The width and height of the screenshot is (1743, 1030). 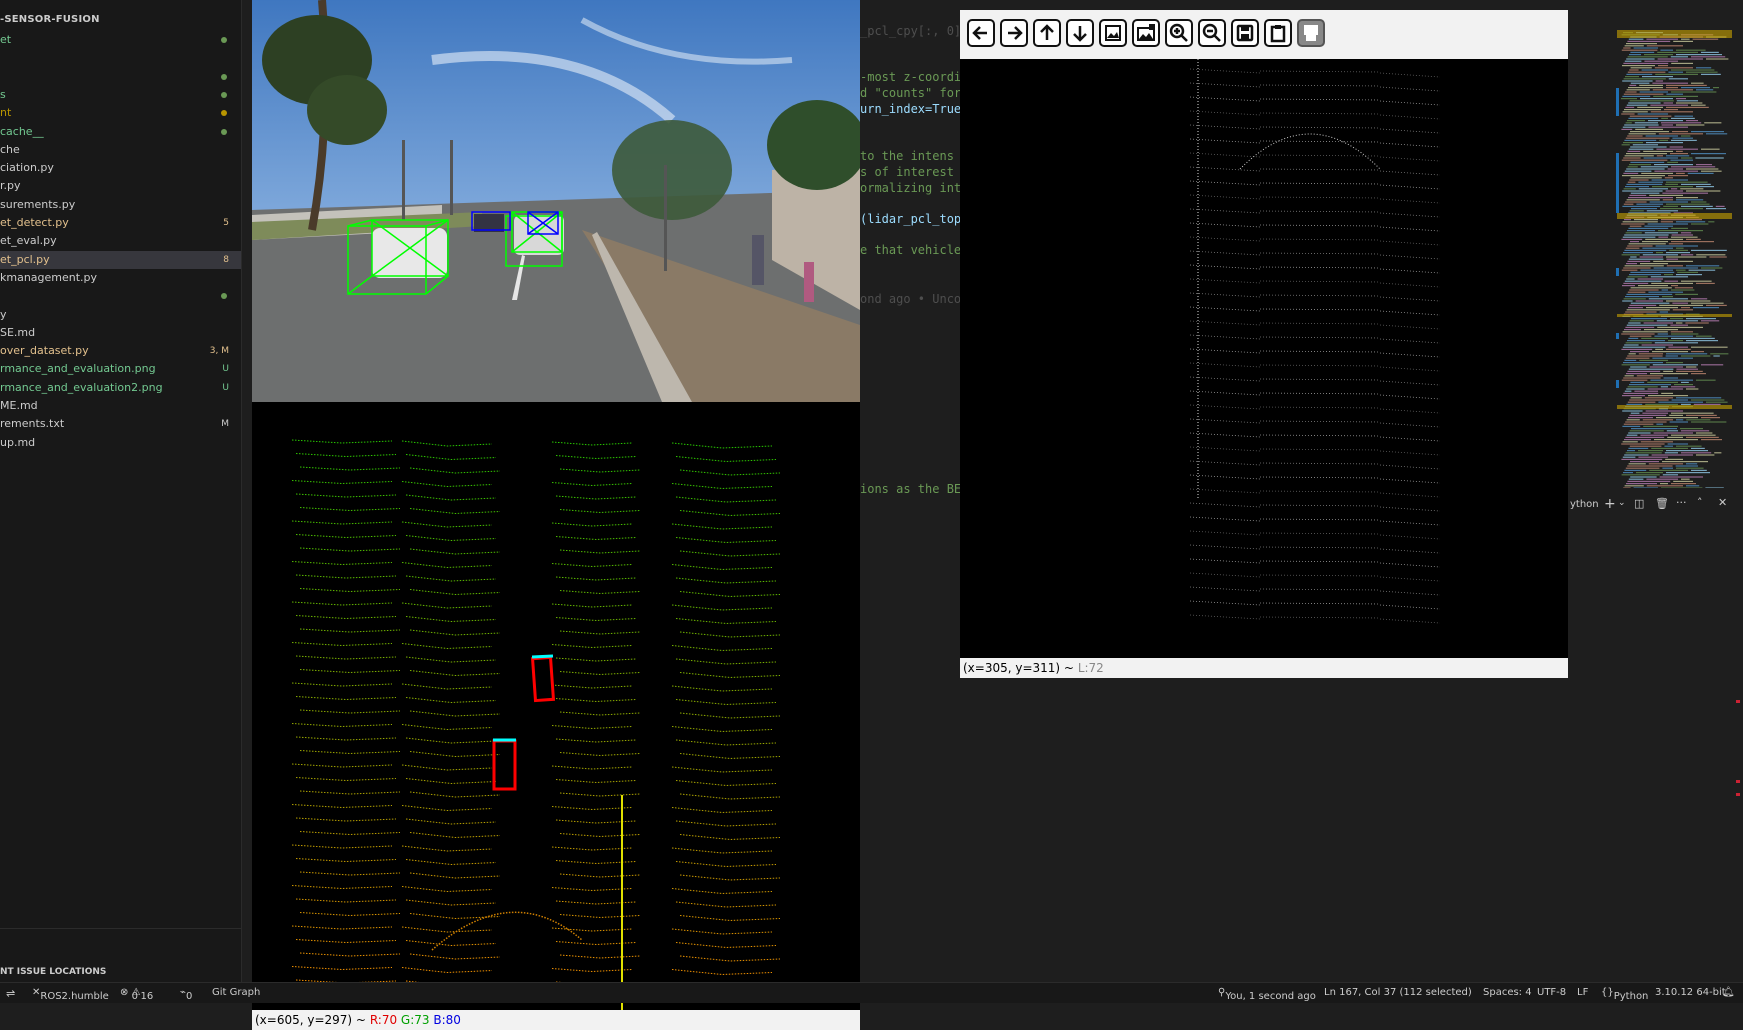 I want to click on camera-image, so click(x=556, y=201).